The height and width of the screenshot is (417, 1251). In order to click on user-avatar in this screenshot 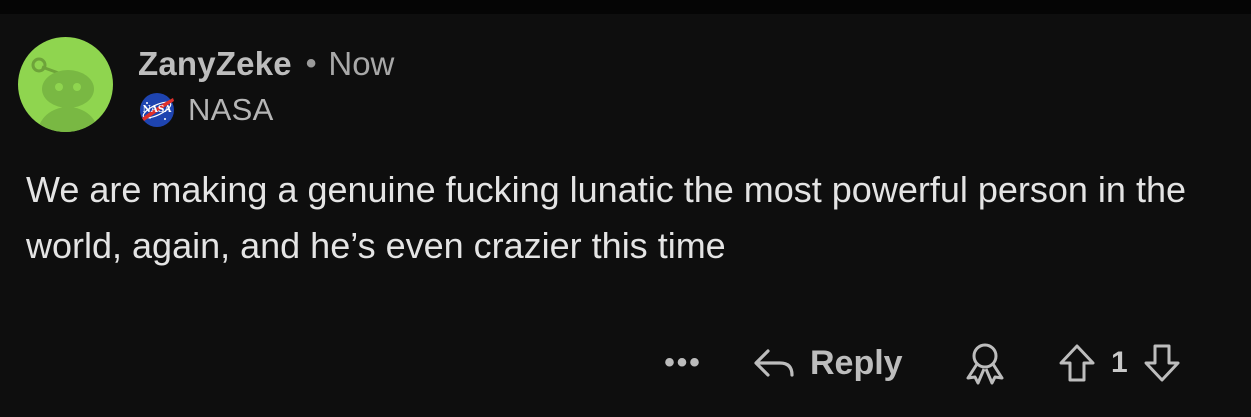, I will do `click(65, 84)`.